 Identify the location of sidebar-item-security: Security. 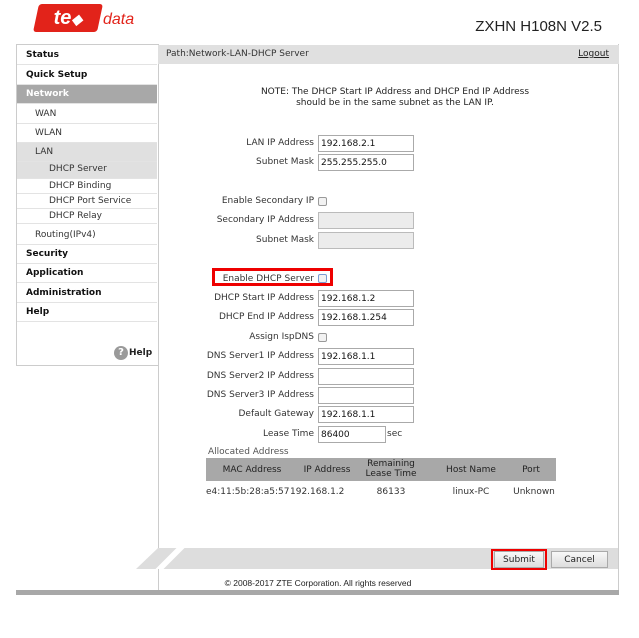
(87, 254).